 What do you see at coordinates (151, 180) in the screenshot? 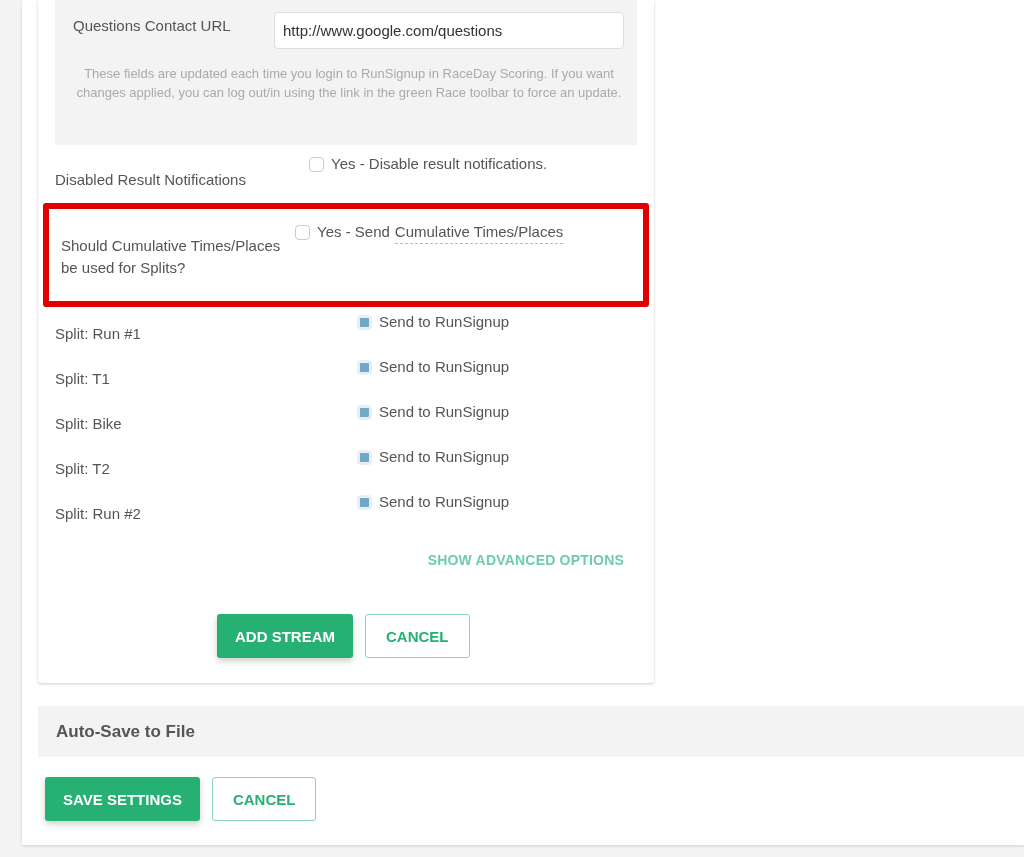
I see `setting-label: Disabled Result Notifications` at bounding box center [151, 180].